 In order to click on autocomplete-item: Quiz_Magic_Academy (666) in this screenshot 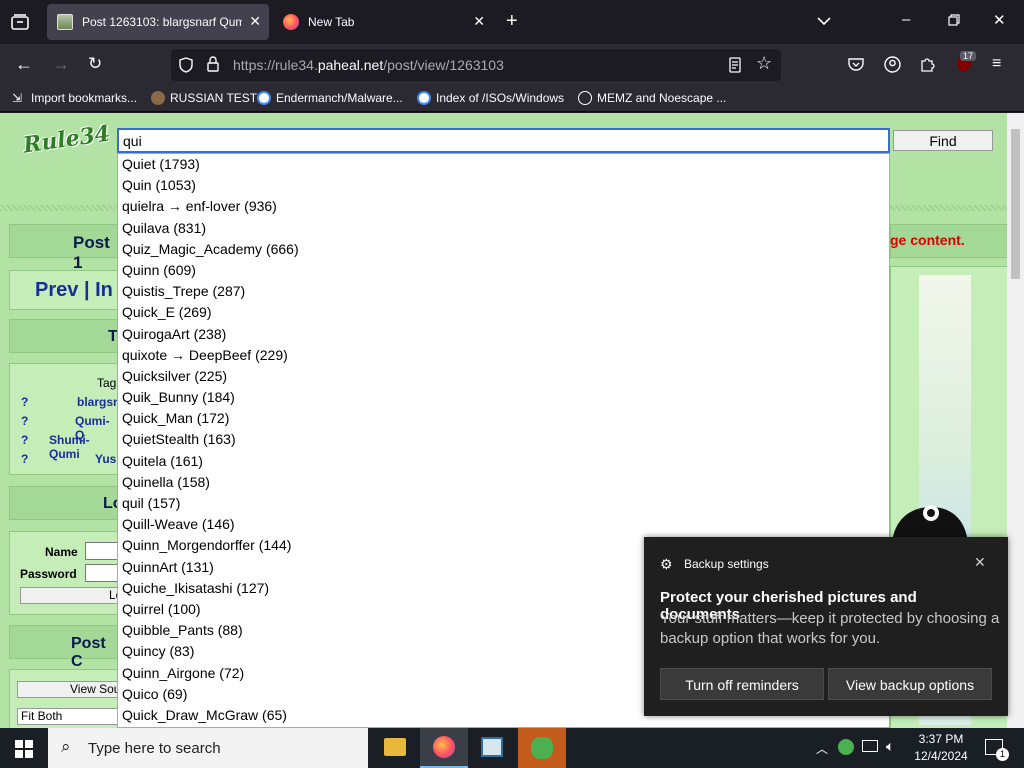, I will do `click(503, 249)`.